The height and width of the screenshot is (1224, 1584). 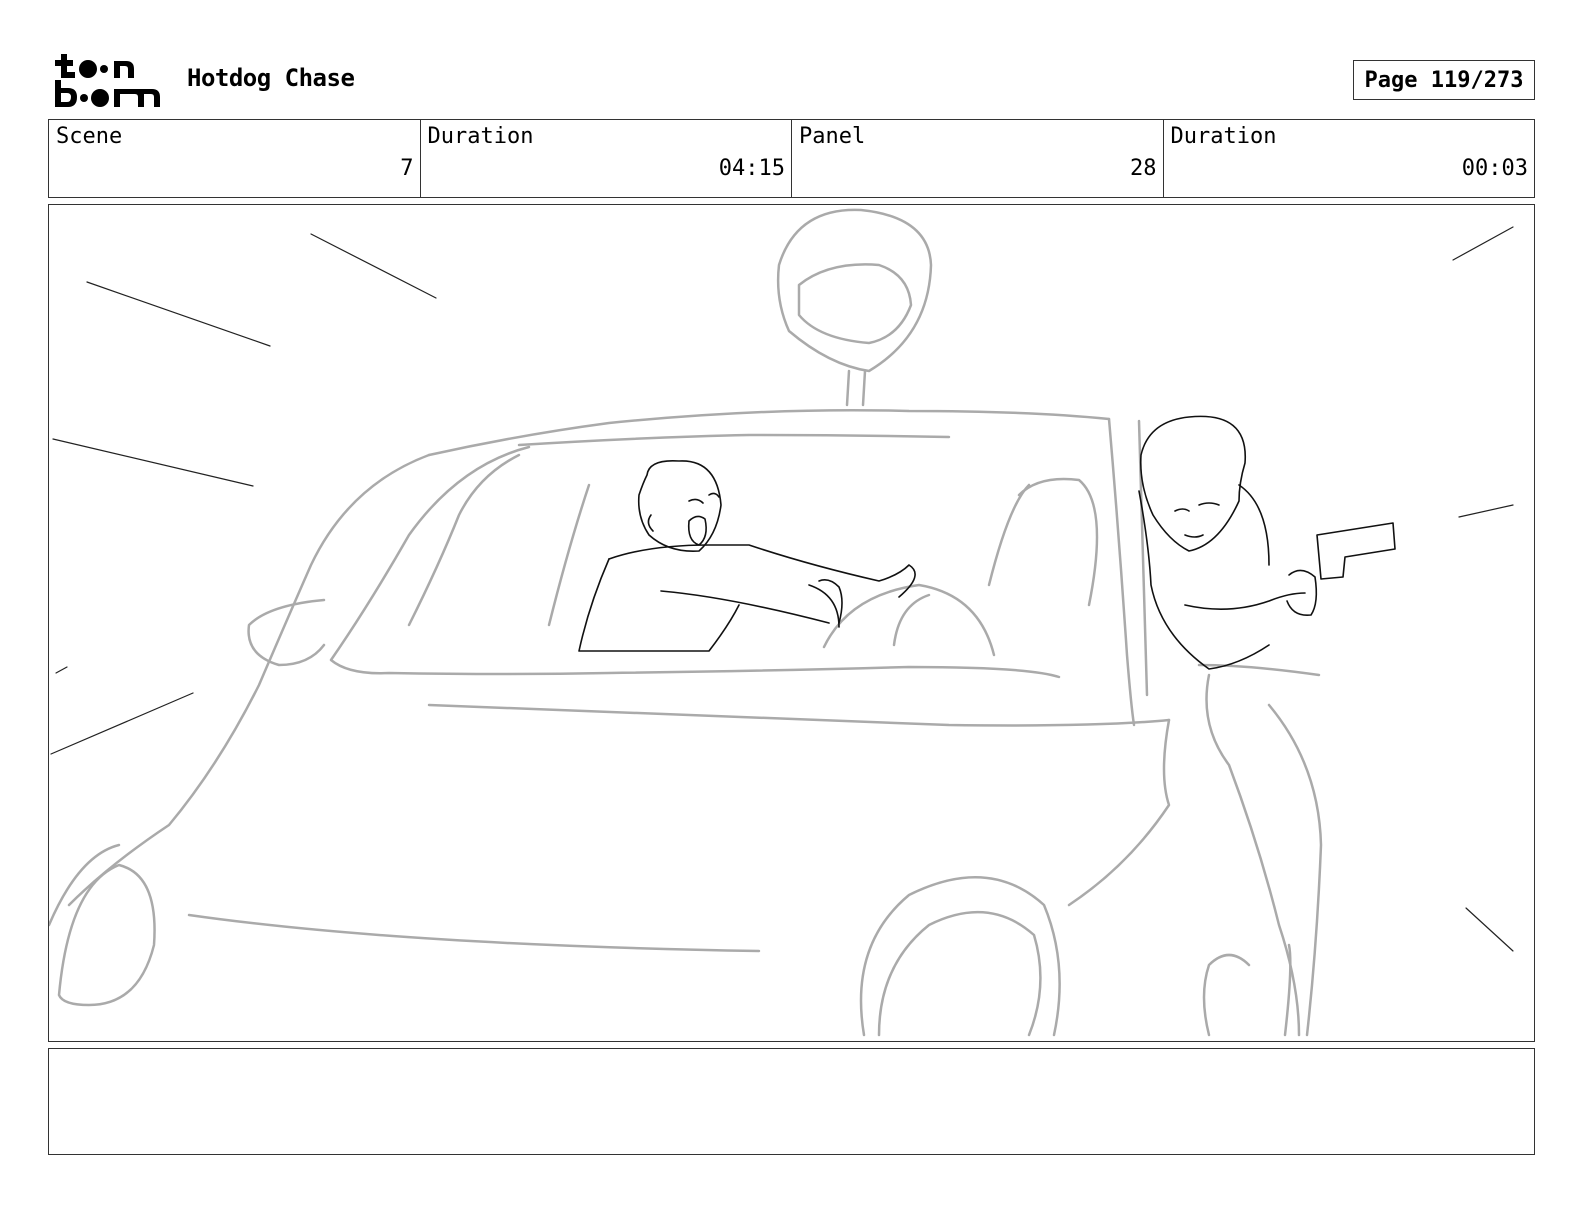 What do you see at coordinates (108, 81) in the screenshot?
I see `toon-boom-logo` at bounding box center [108, 81].